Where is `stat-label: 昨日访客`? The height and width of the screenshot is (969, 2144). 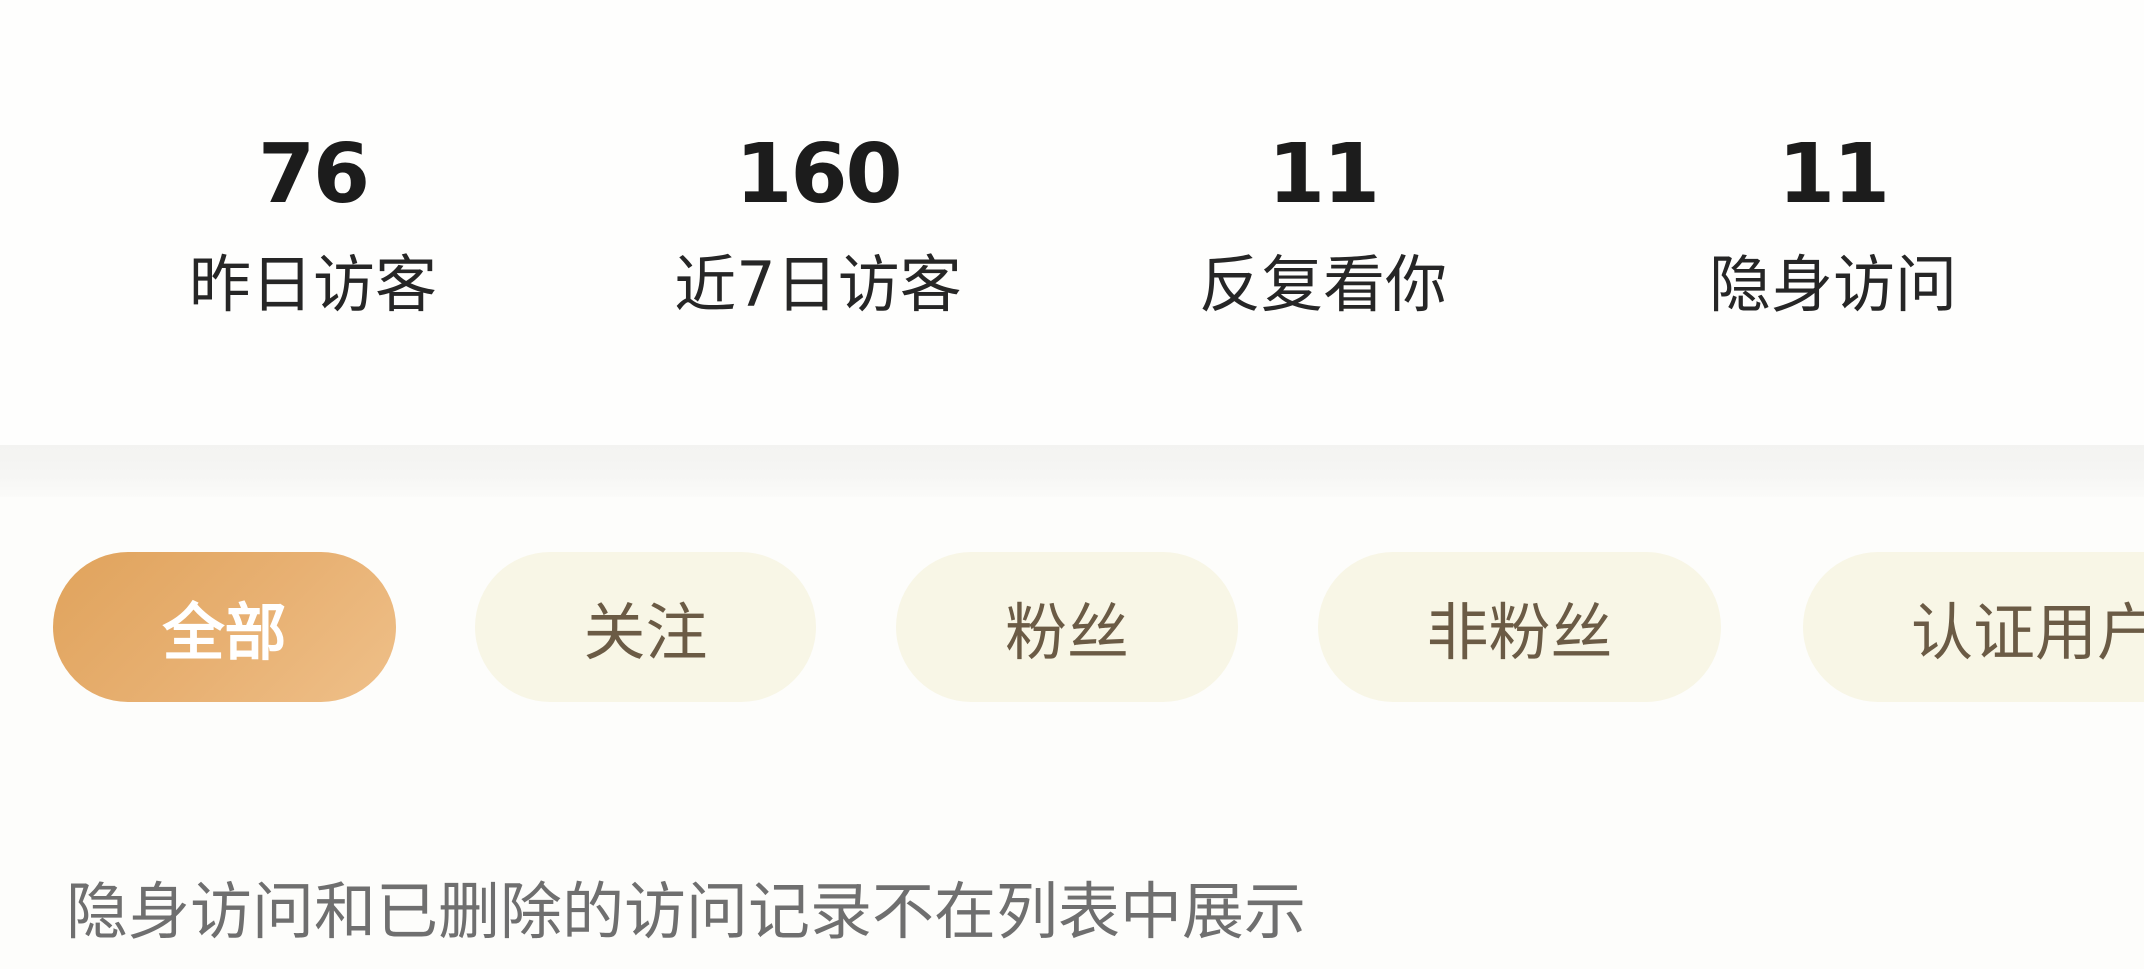
stat-label: 昨日访客 is located at coordinates (312, 284).